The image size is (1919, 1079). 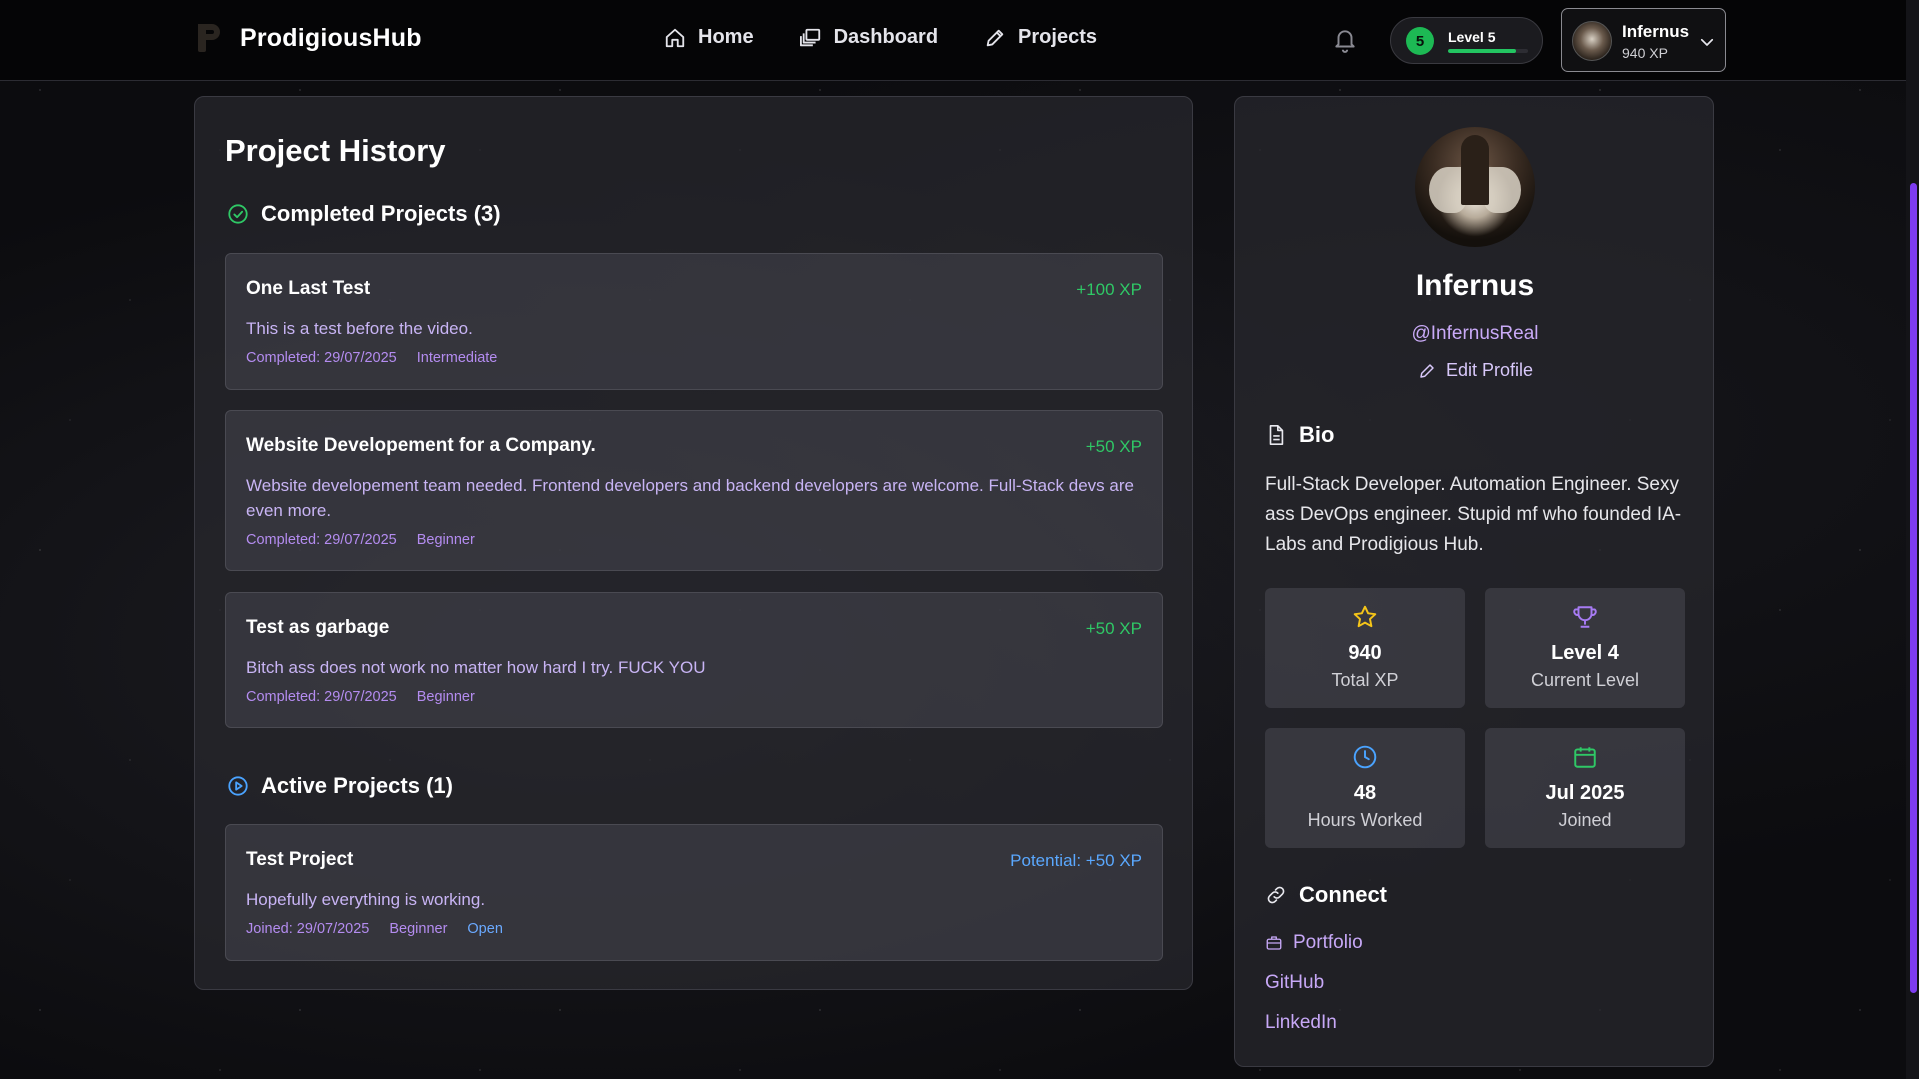 What do you see at coordinates (209, 38) in the screenshot?
I see `brand-logo-icon` at bounding box center [209, 38].